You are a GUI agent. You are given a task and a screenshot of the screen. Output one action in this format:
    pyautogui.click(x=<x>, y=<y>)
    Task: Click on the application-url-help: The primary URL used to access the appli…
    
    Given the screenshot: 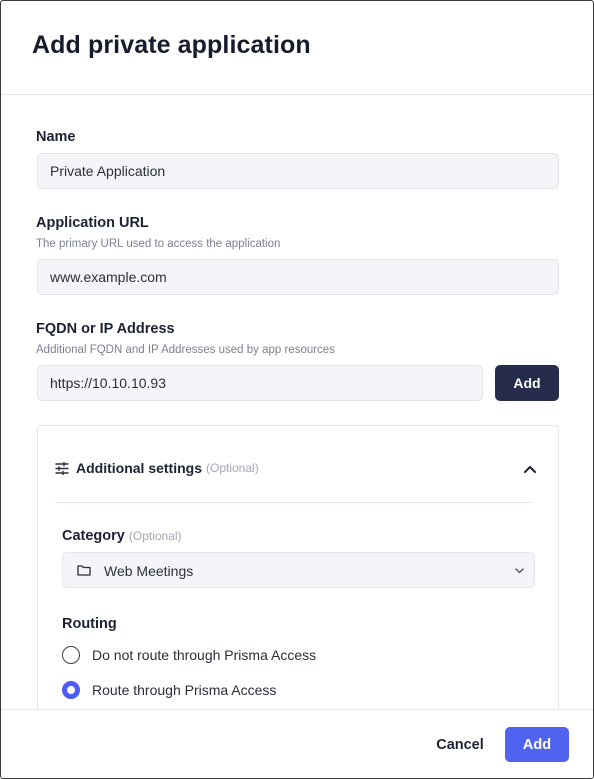 What is the action you would take?
    pyautogui.click(x=158, y=244)
    